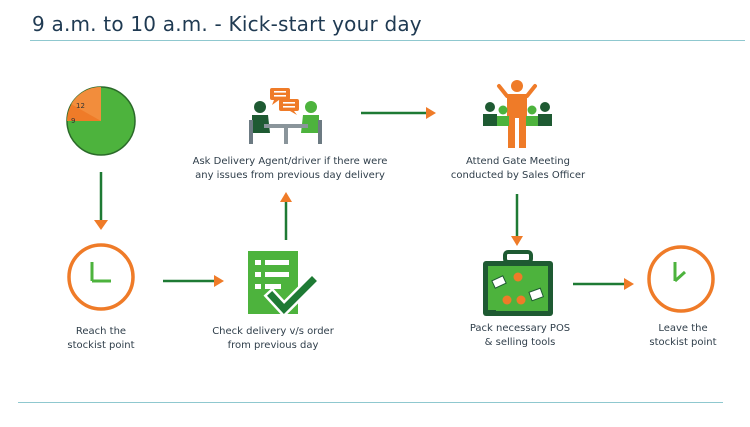 The width and height of the screenshot is (750, 427). I want to click on pie-clock-label-9: 9, so click(73, 121).